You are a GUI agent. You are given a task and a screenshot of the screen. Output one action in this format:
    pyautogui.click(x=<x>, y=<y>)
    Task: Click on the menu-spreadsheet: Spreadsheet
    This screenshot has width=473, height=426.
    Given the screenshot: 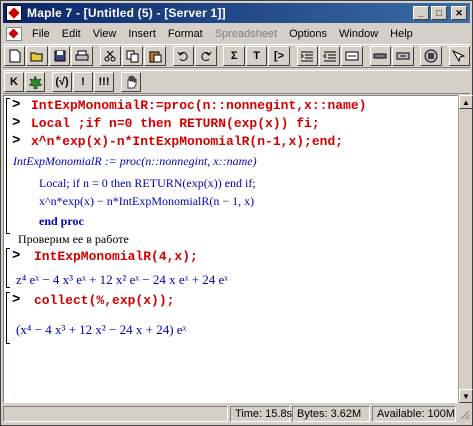 What is the action you would take?
    pyautogui.click(x=246, y=34)
    